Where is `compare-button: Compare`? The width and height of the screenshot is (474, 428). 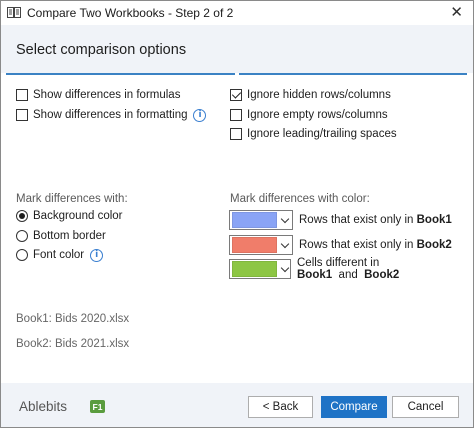 compare-button: Compare is located at coordinates (354, 407).